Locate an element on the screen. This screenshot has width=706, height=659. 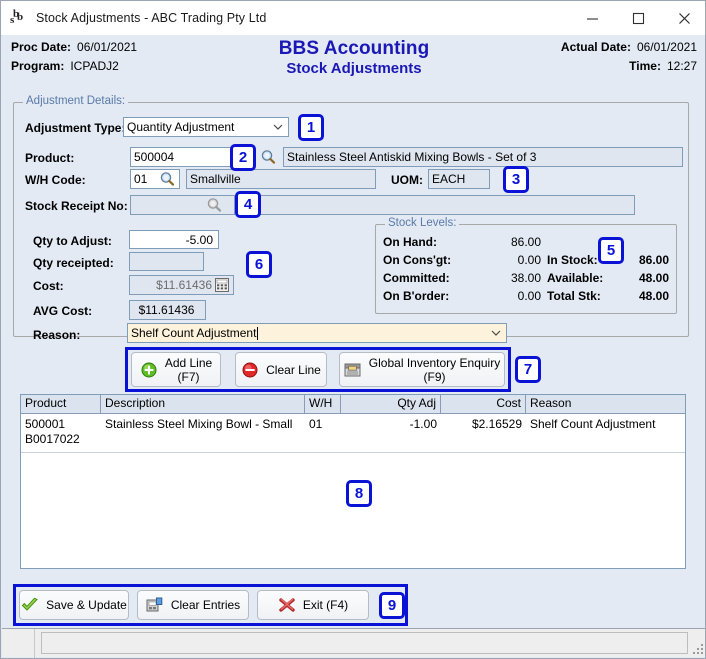
save-update-label: Save & Update is located at coordinates (86, 605).